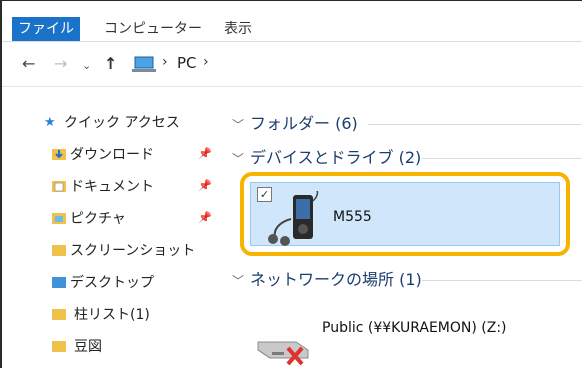  What do you see at coordinates (59, 282) in the screenshot?
I see `desktop-folder-icon` at bounding box center [59, 282].